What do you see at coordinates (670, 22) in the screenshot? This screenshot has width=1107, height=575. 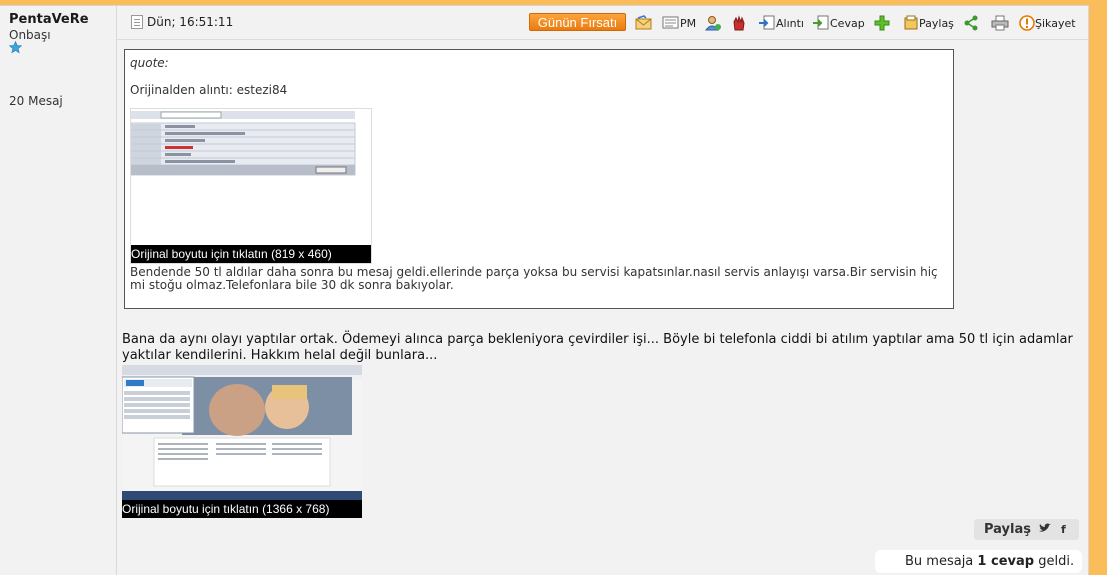 I see `message-icon` at bounding box center [670, 22].